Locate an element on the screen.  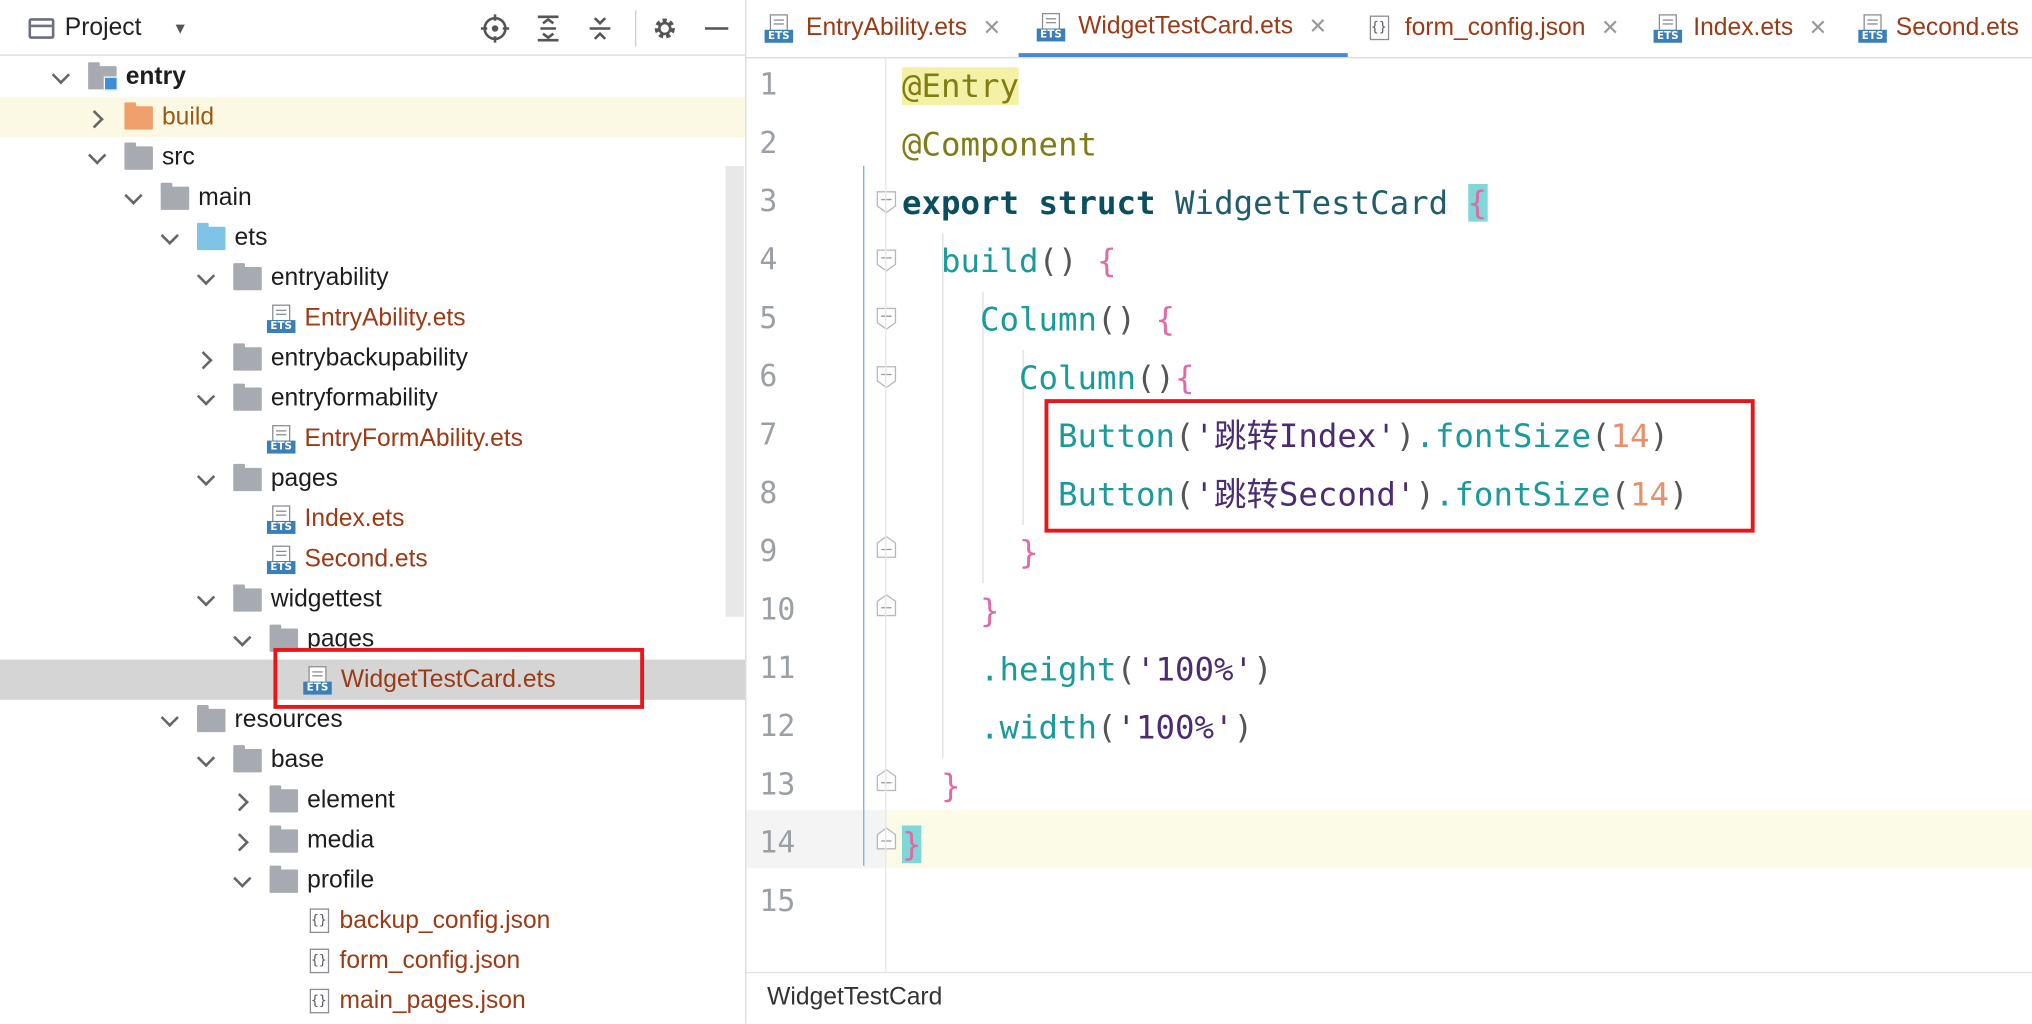
line-number: 14 is located at coordinates (777, 843).